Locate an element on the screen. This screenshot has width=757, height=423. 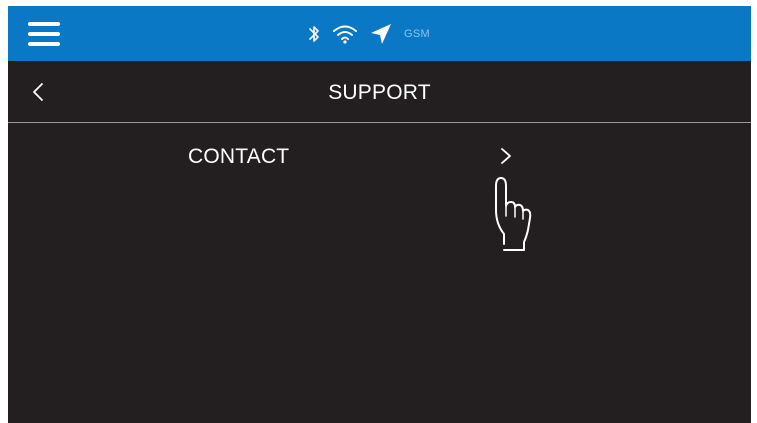
status-bar: GSM is located at coordinates (379, 33).